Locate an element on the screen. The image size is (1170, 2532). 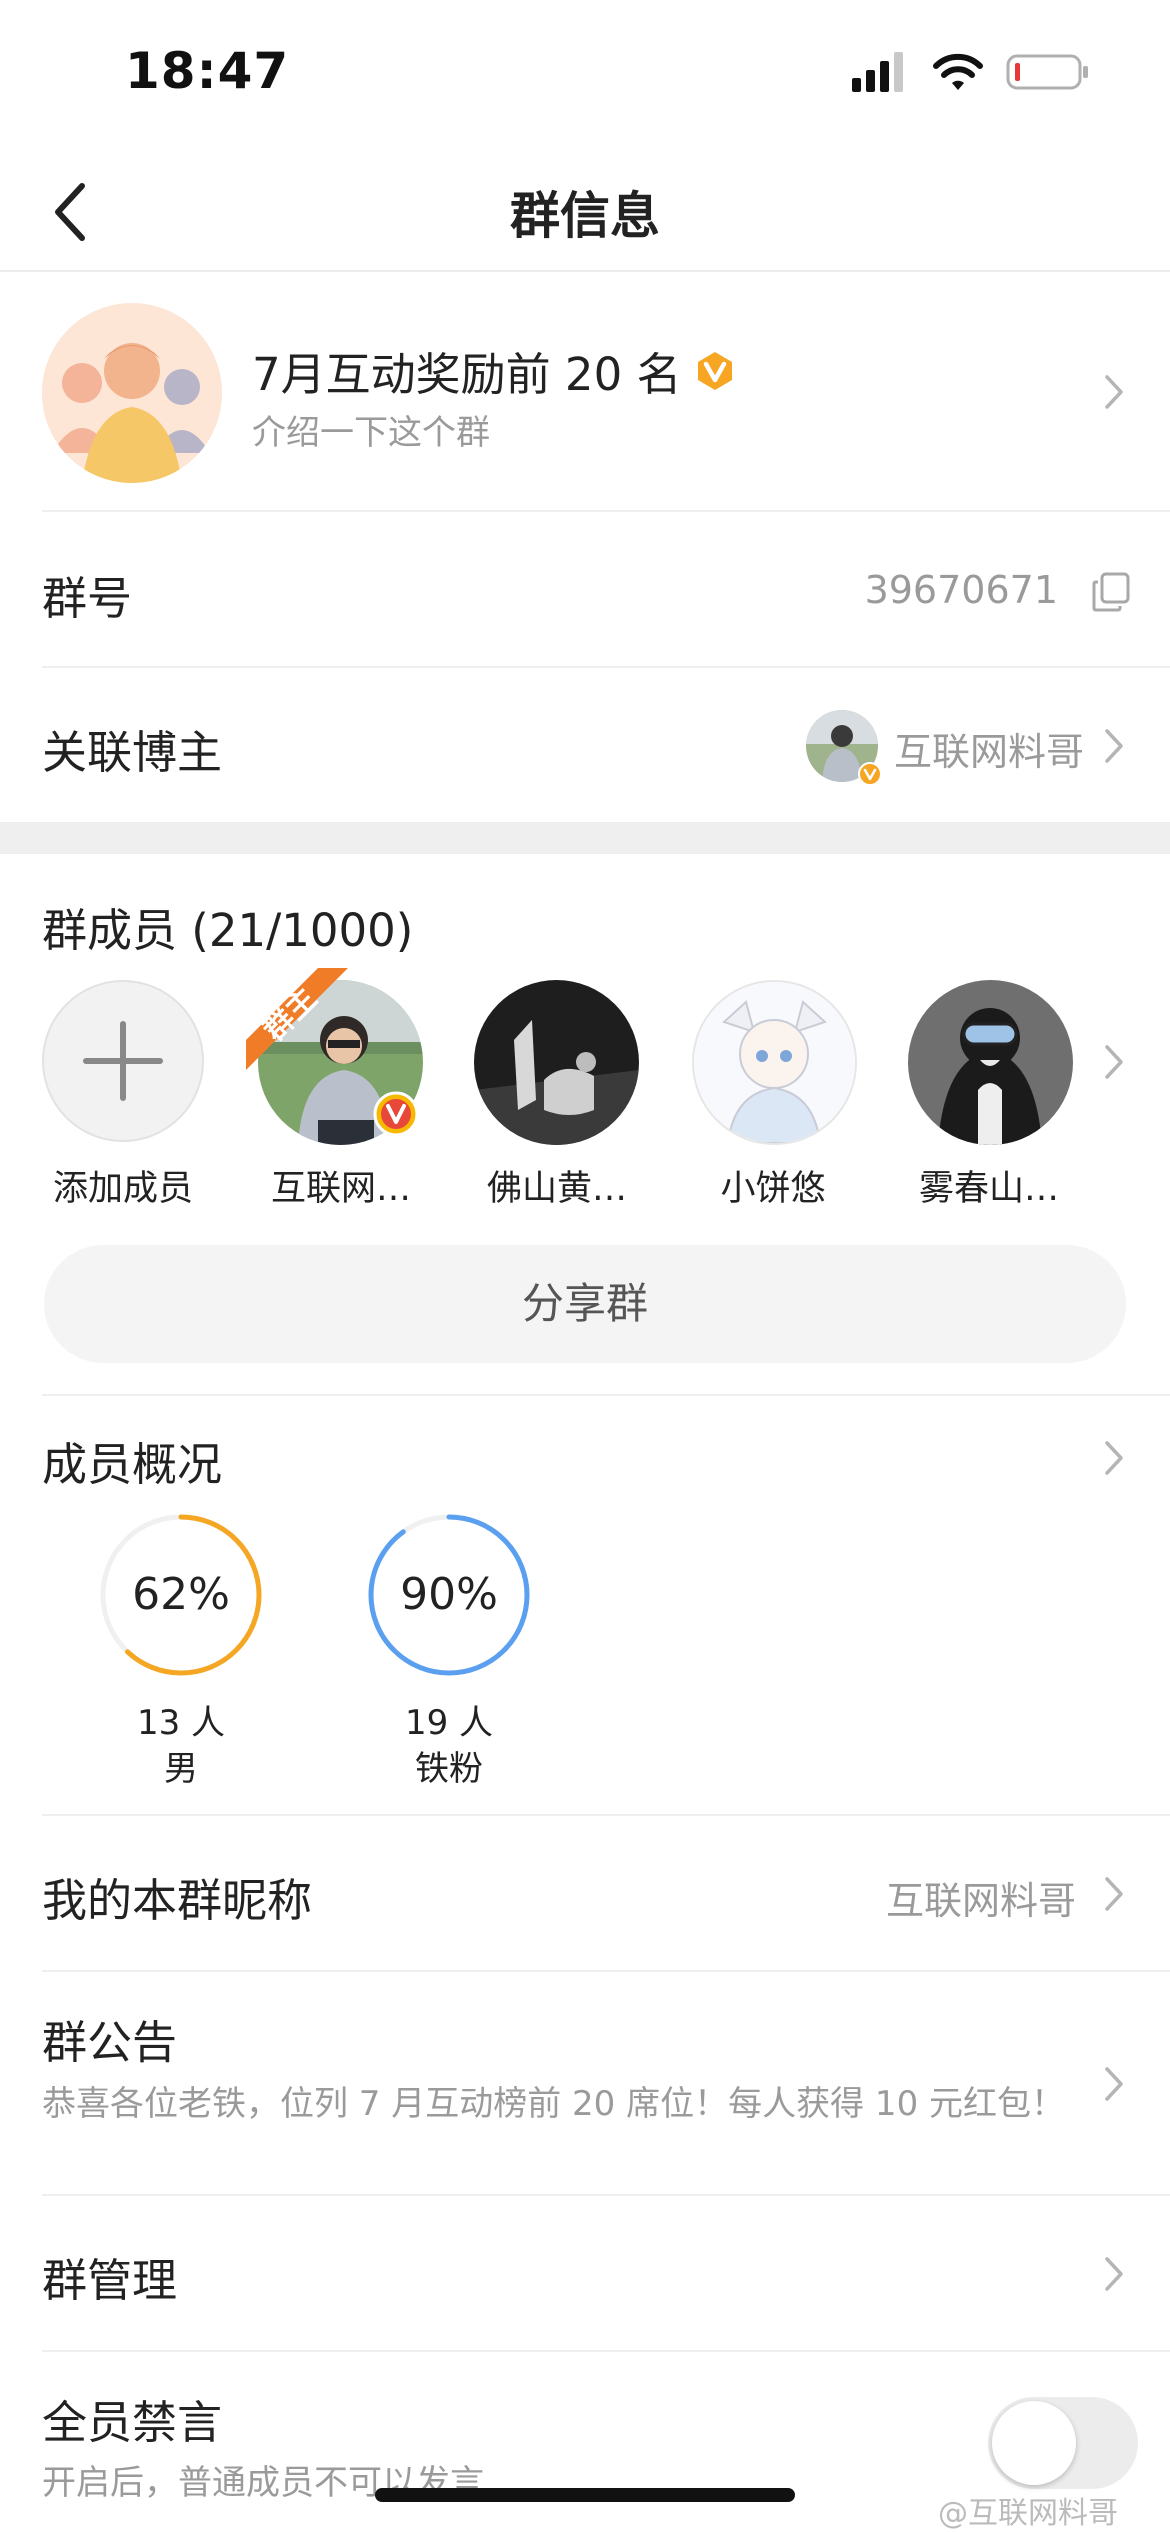
status-icons is located at coordinates (971, 72).